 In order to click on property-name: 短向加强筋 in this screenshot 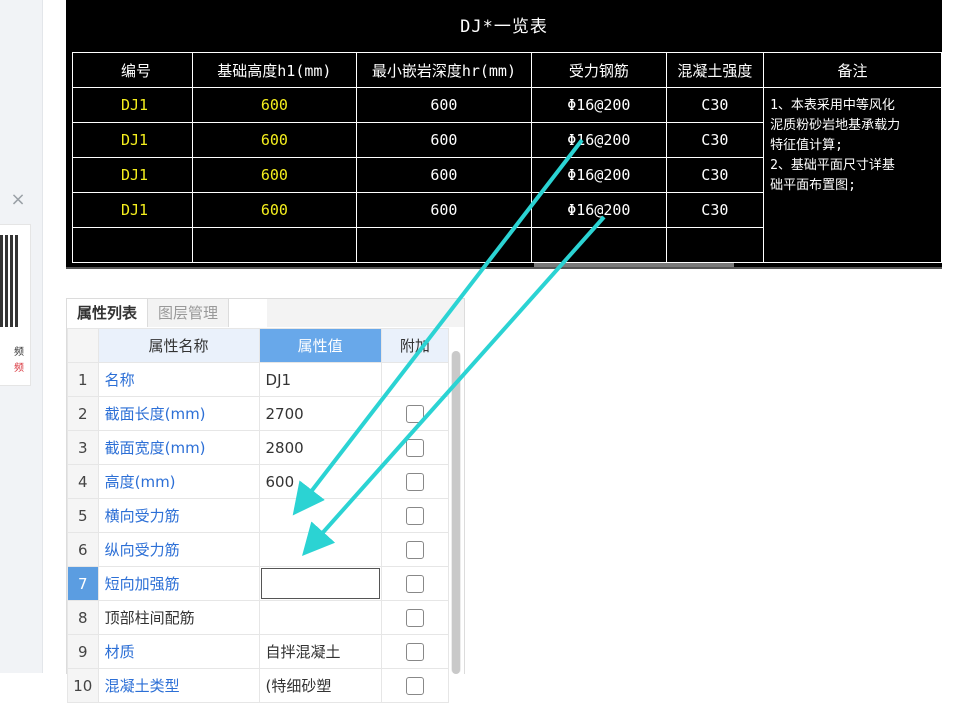, I will do `click(178, 583)`.